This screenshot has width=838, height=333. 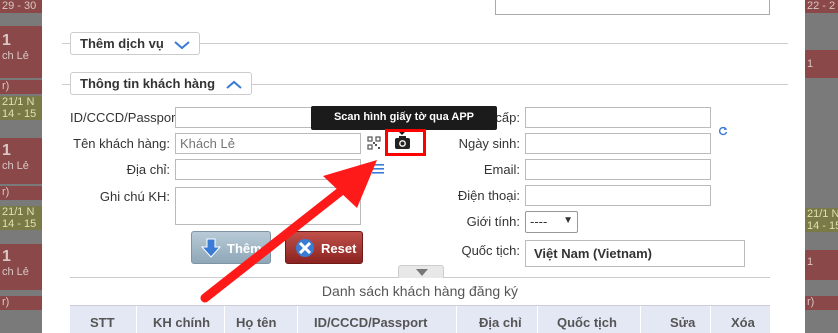 I want to click on collapse-handle, so click(x=421, y=271).